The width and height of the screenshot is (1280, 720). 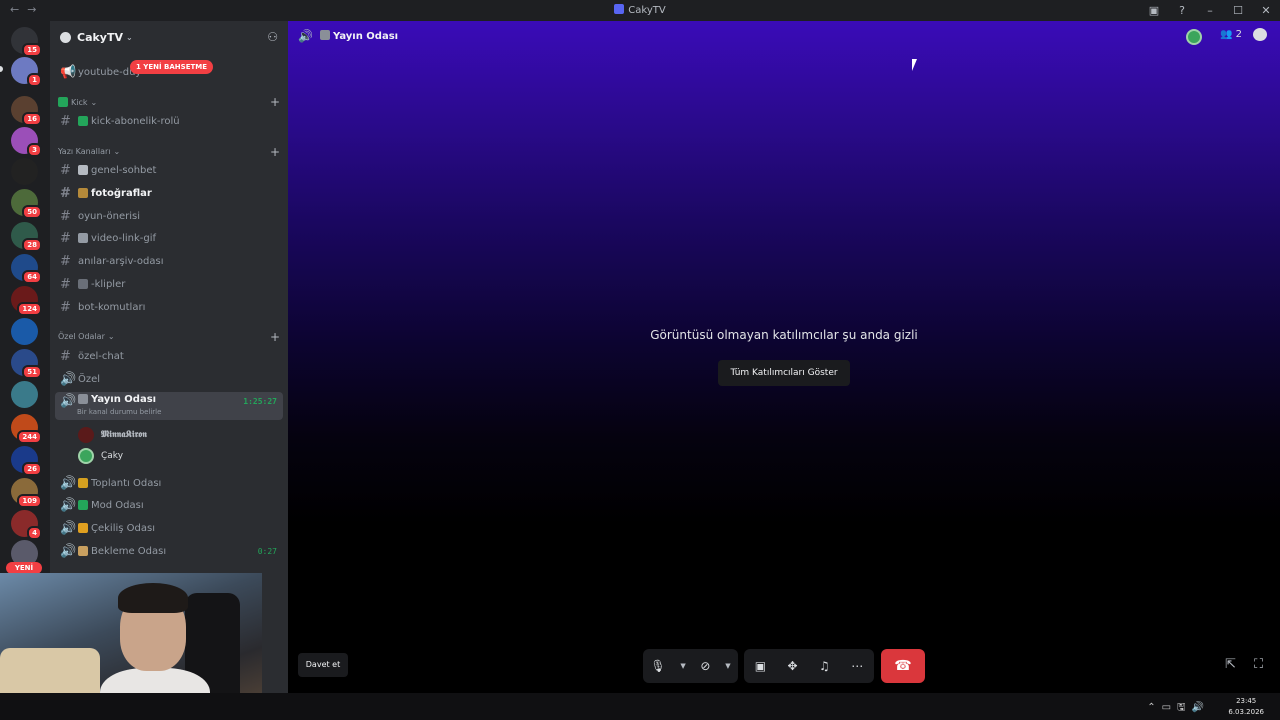 What do you see at coordinates (272, 37) in the screenshot?
I see `add-member-icon: ⚇` at bounding box center [272, 37].